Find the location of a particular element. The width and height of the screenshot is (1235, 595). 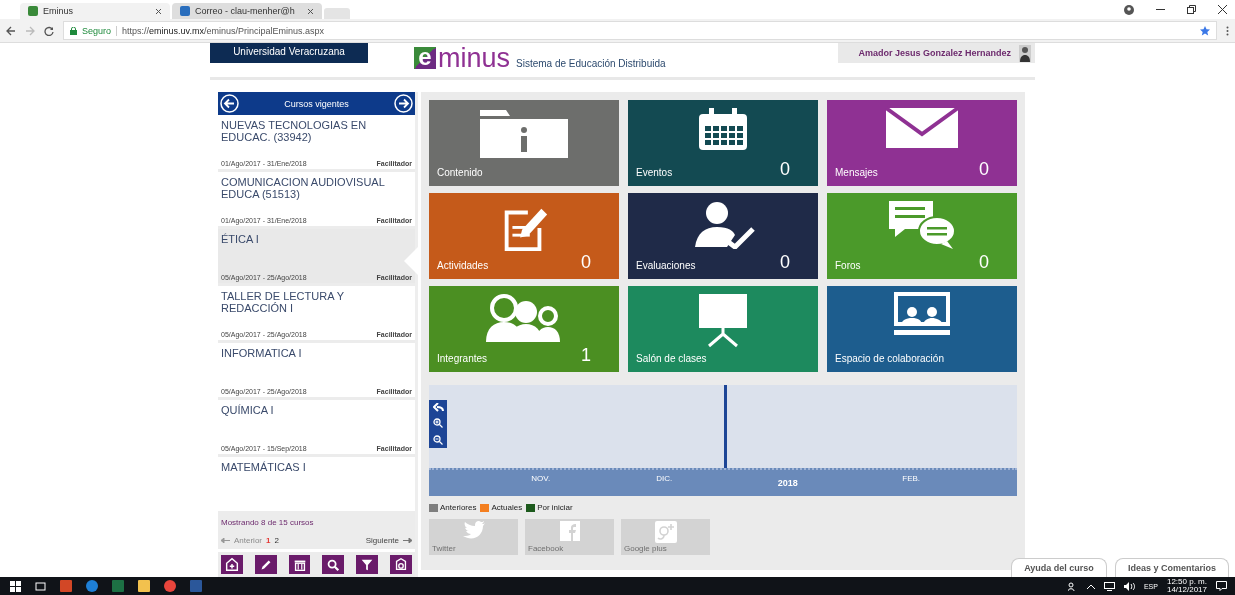

people-icon is located at coordinates (1072, 586).